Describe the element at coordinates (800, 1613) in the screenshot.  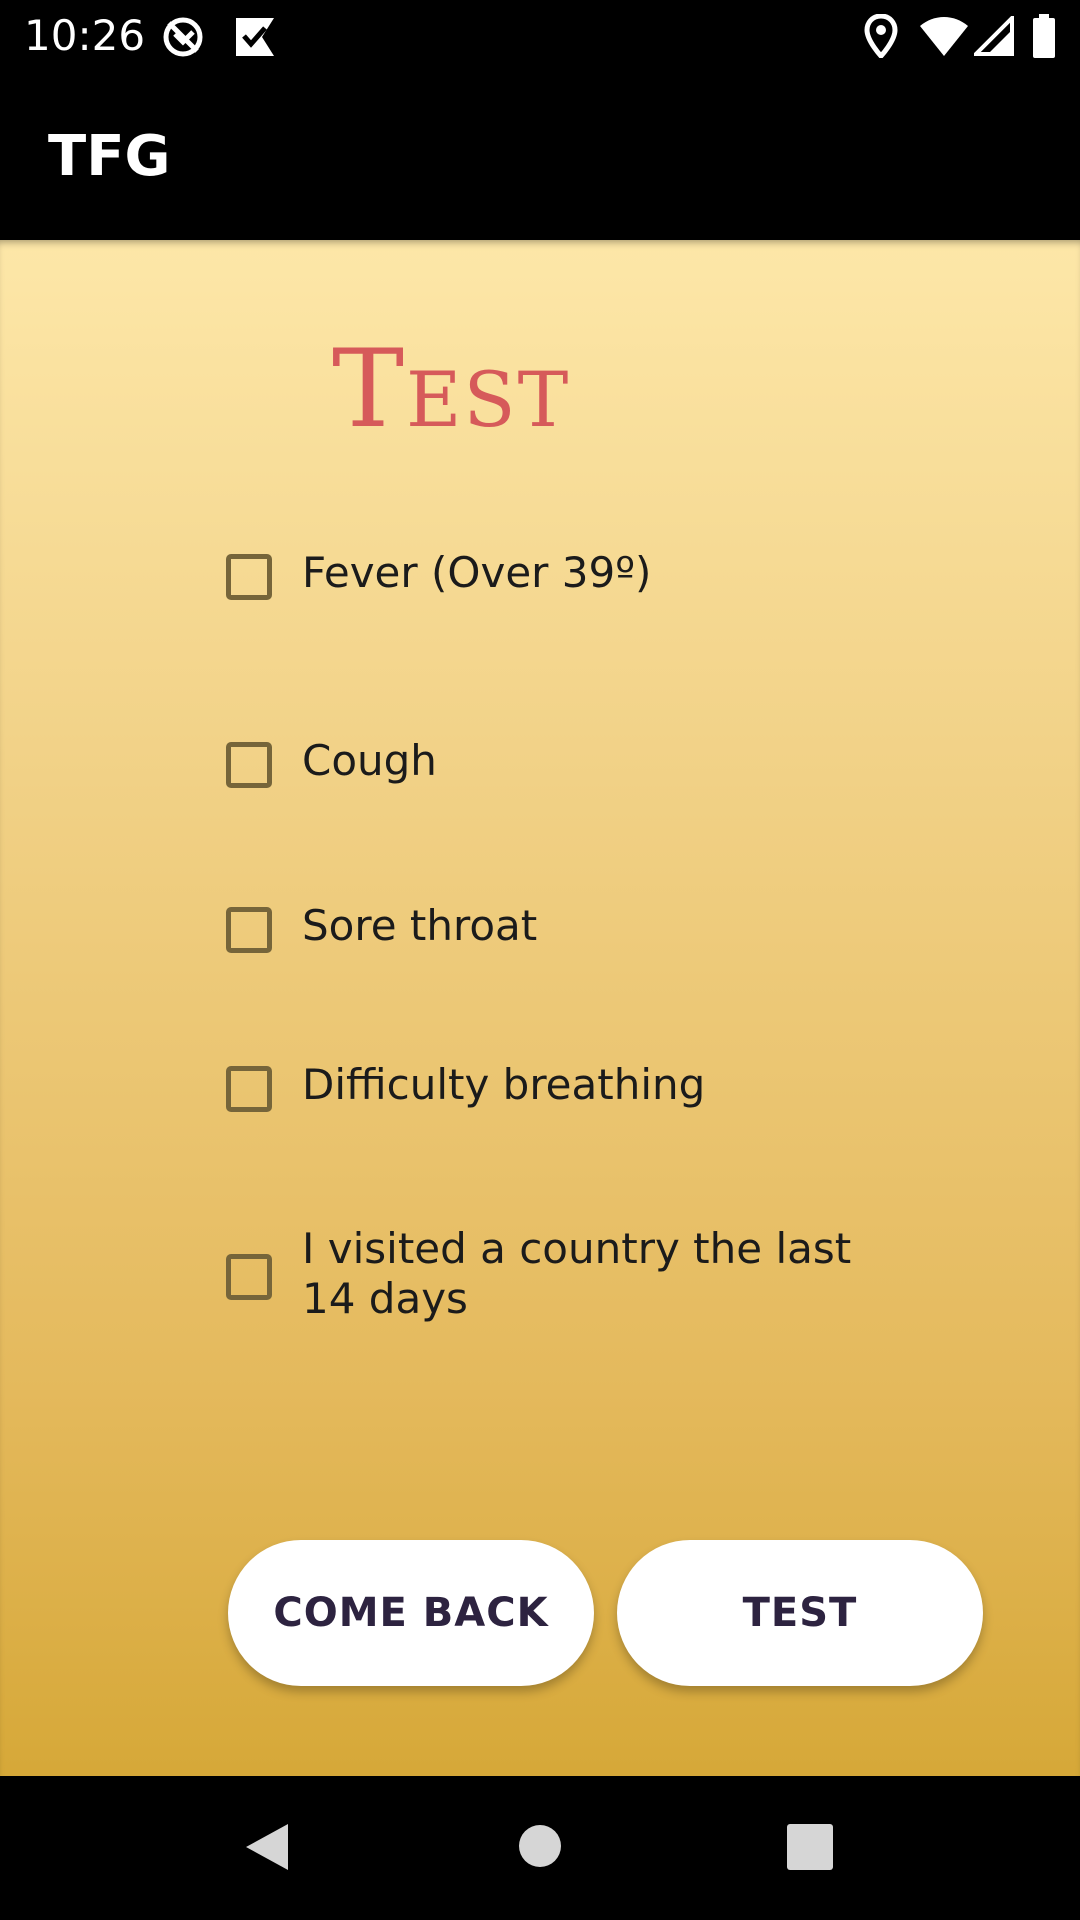
I see `test-button: TEST` at that location.